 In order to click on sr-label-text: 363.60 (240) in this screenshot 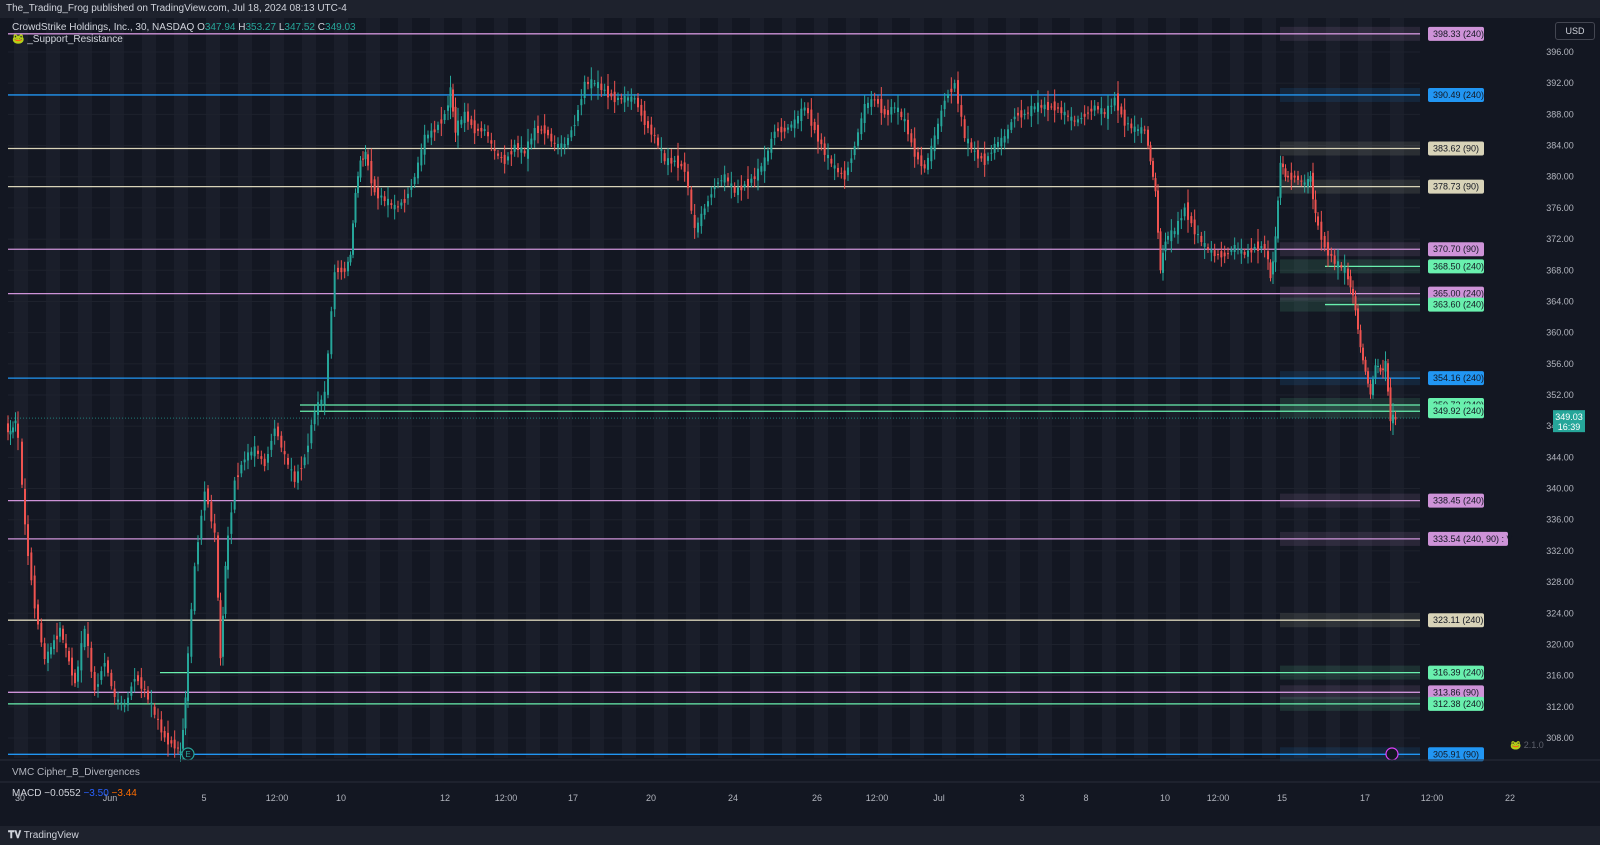, I will do `click(1458, 305)`.